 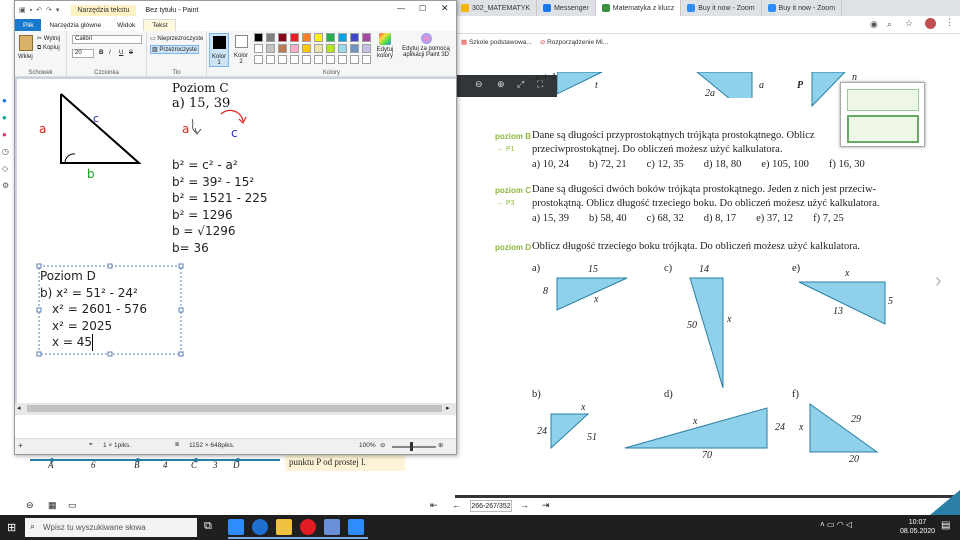 I want to click on browser-tab: 302_MATEMATYK, so click(x=496, y=8).